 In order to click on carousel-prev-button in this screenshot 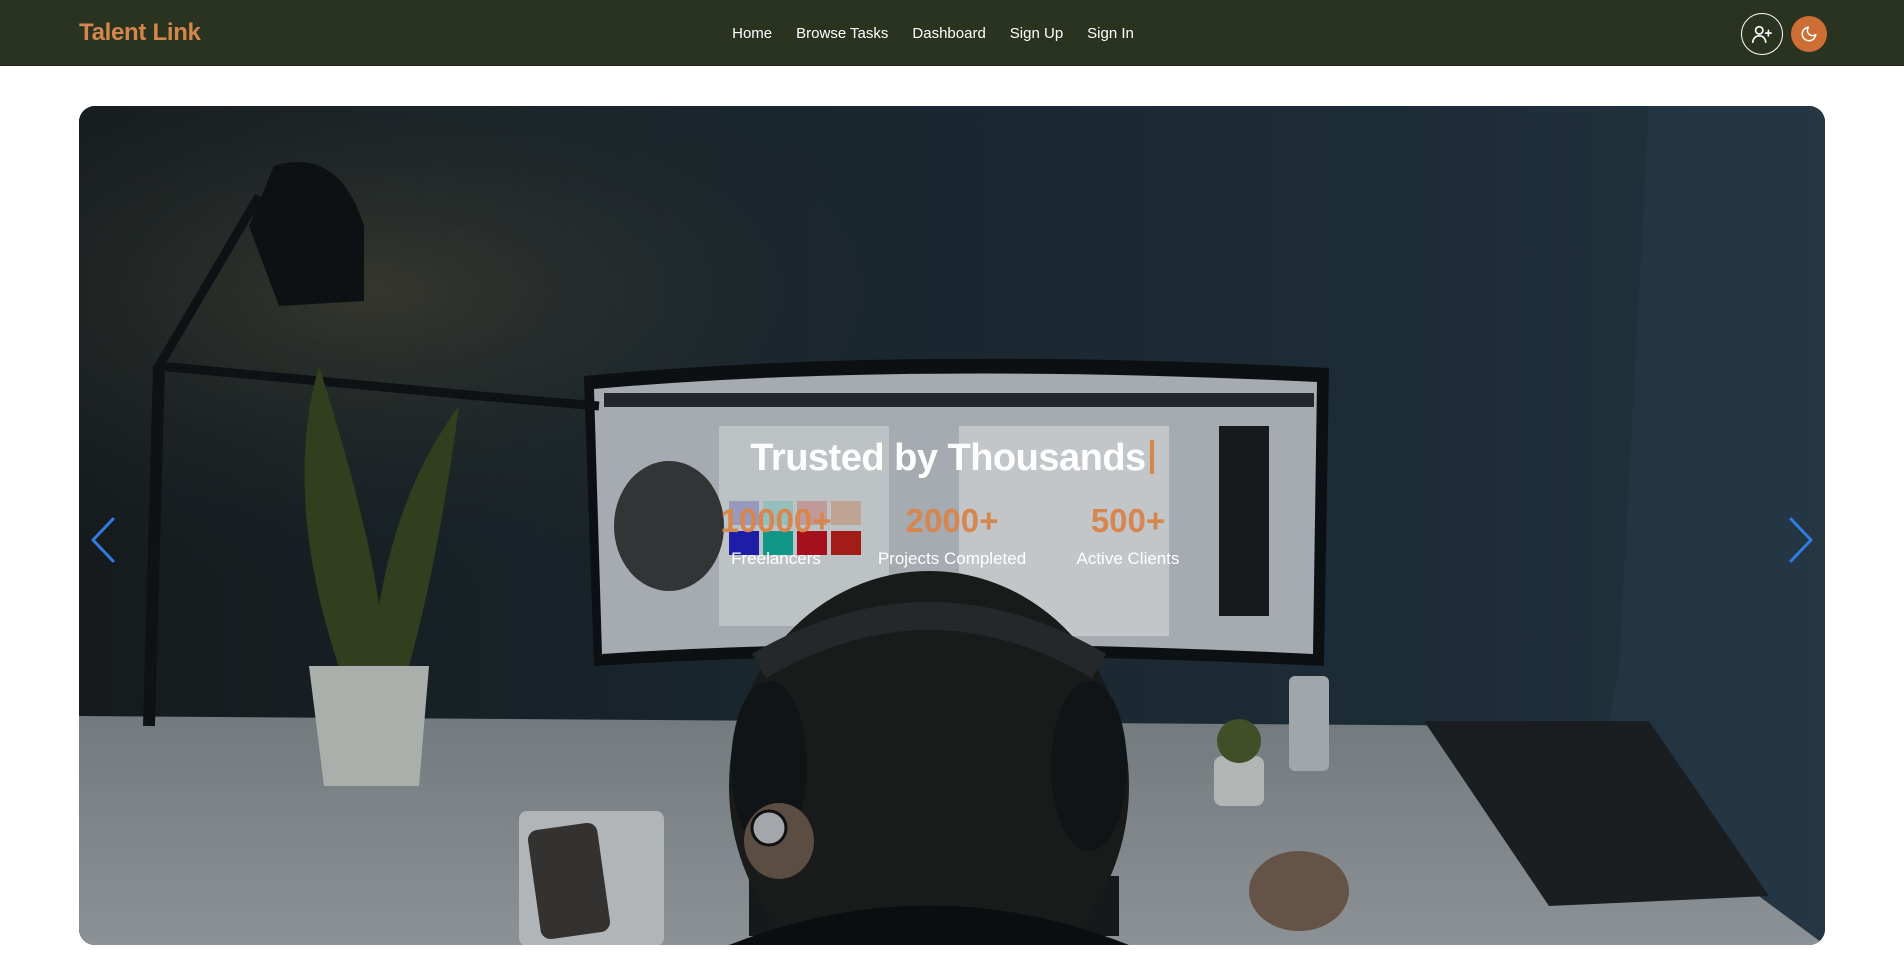, I will do `click(103, 540)`.